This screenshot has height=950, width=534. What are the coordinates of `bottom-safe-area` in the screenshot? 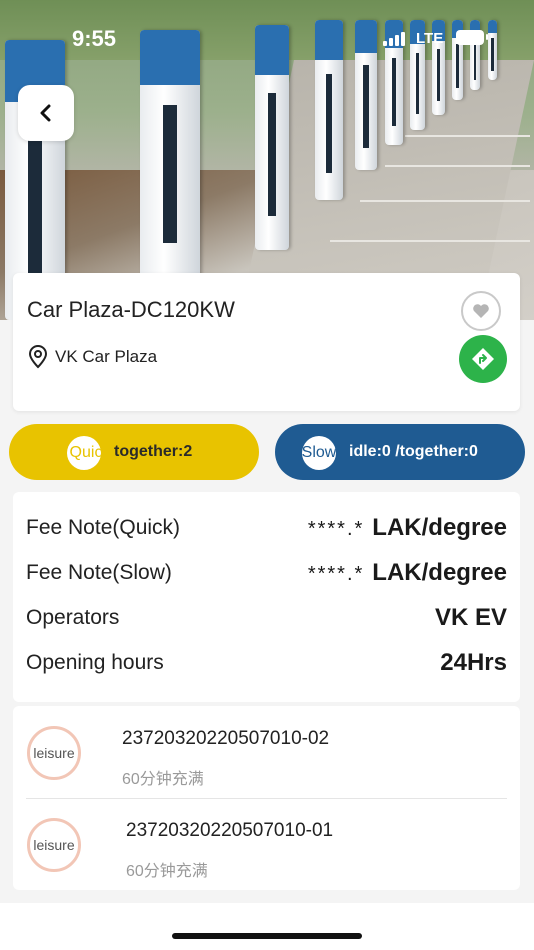 It's located at (267, 926).